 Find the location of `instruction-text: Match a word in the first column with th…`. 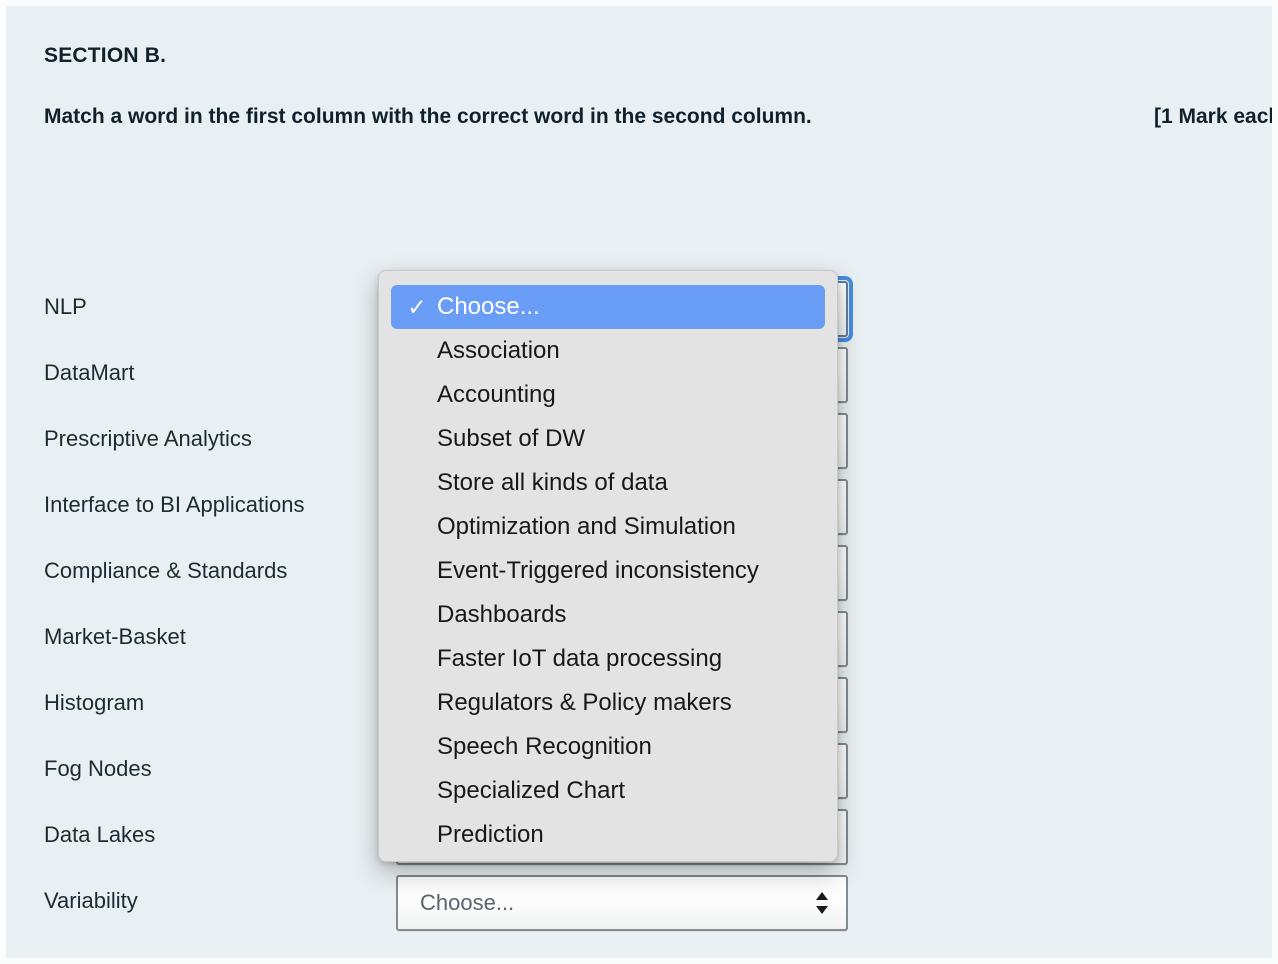

instruction-text: Match a word in the first column with th… is located at coordinates (428, 116).